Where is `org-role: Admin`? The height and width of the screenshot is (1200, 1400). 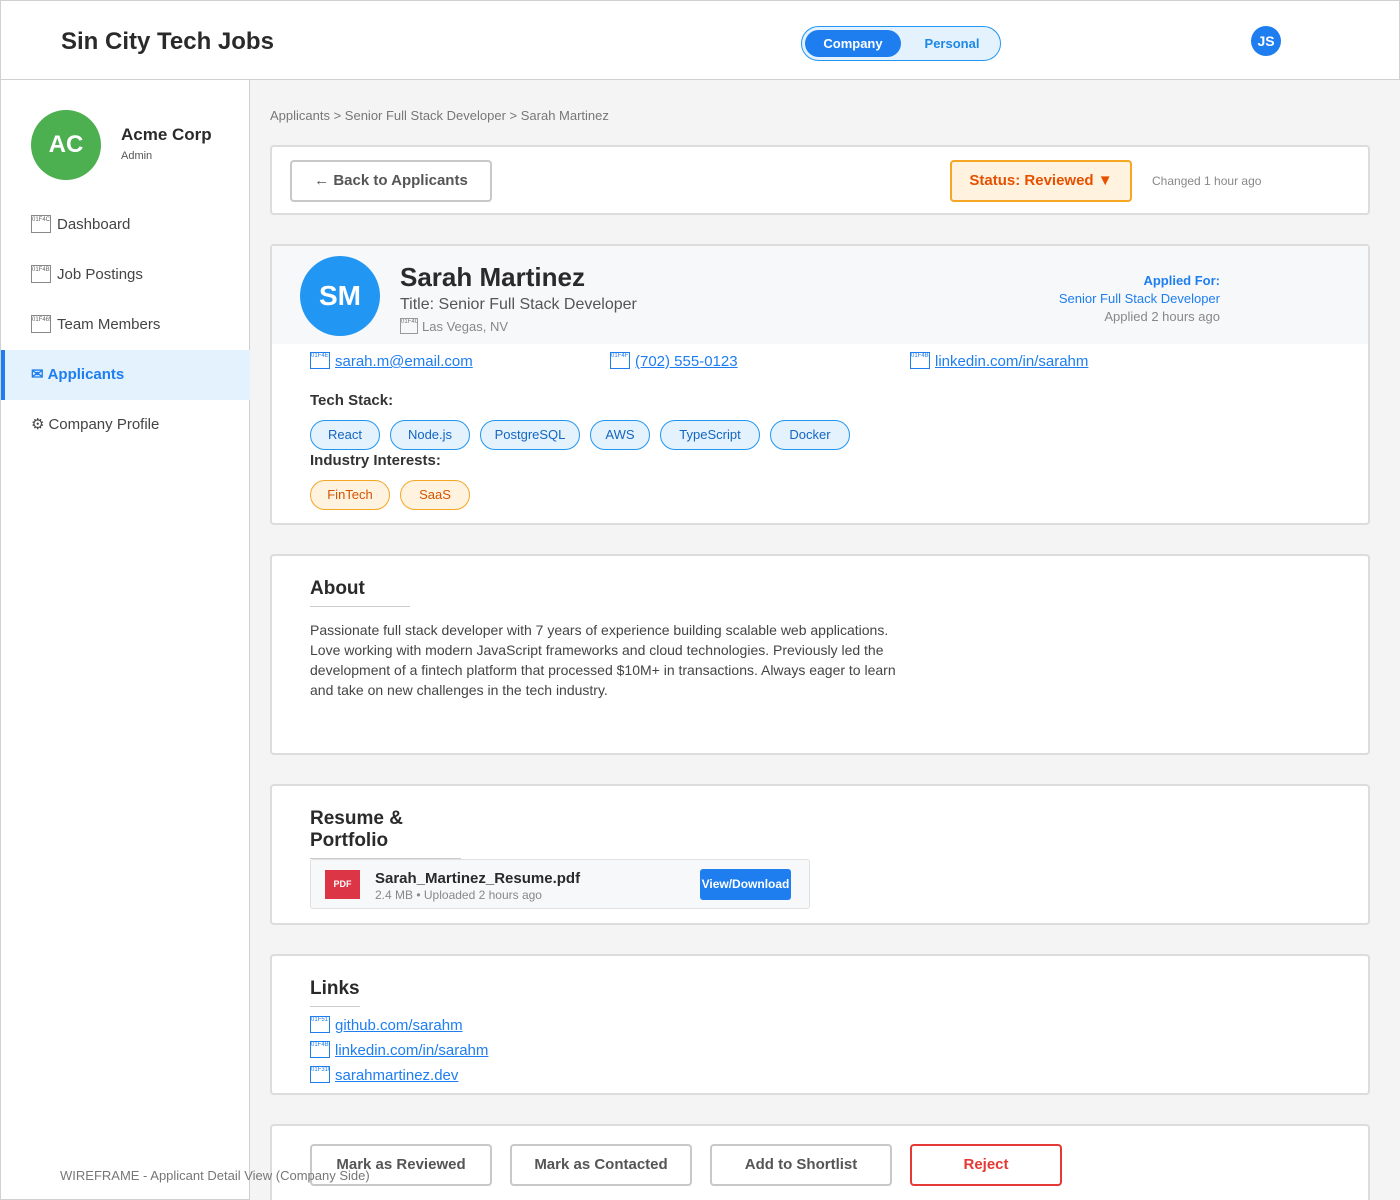
org-role: Admin is located at coordinates (137, 156).